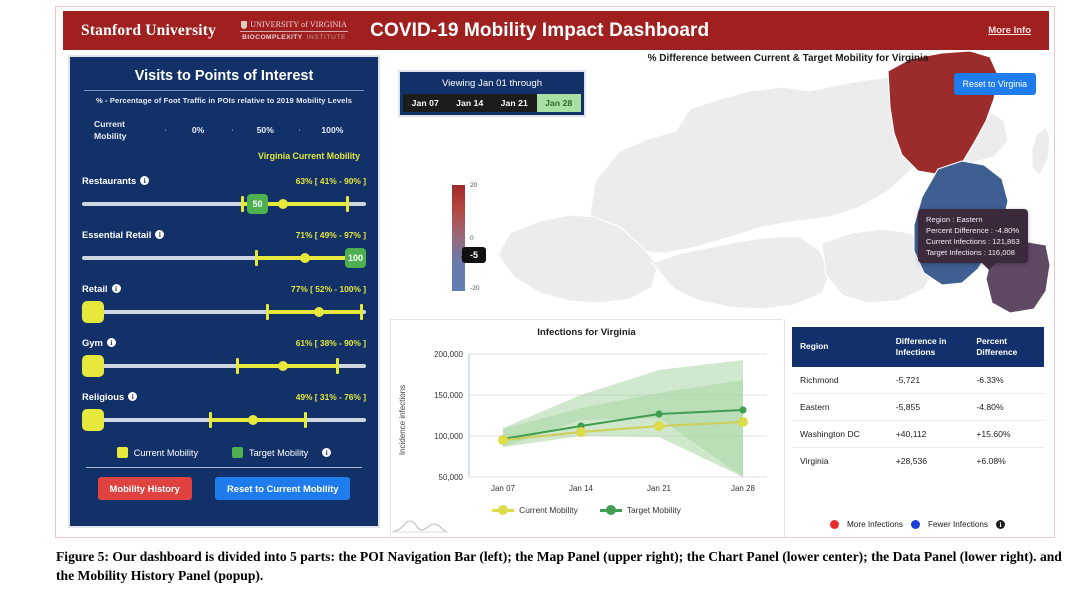 The width and height of the screenshot is (1080, 603). I want to click on date-tab-jan-07: Jan 07, so click(425, 103).